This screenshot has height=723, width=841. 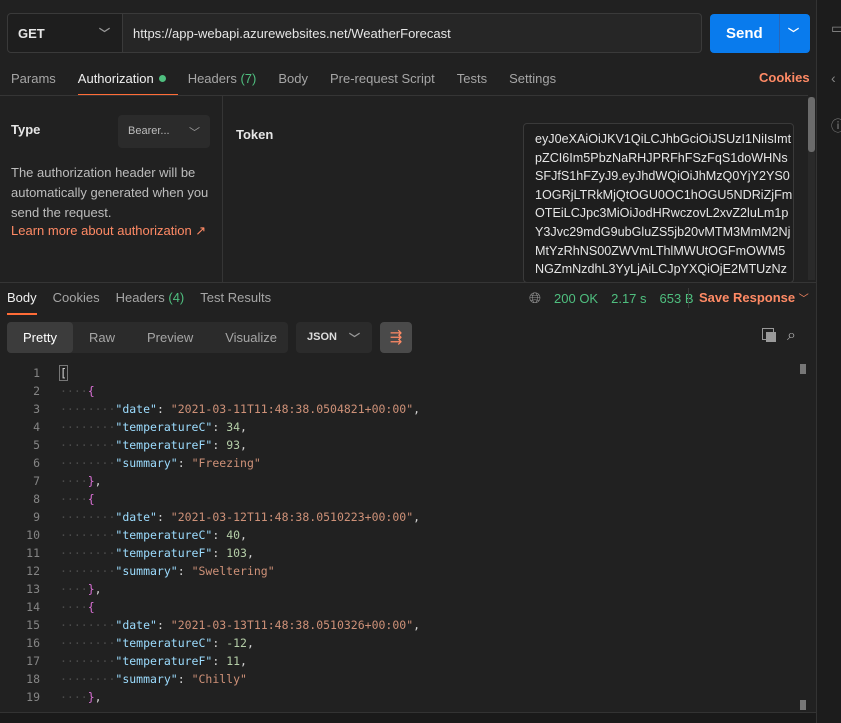 I want to click on tab-body: Body, so click(x=293, y=78).